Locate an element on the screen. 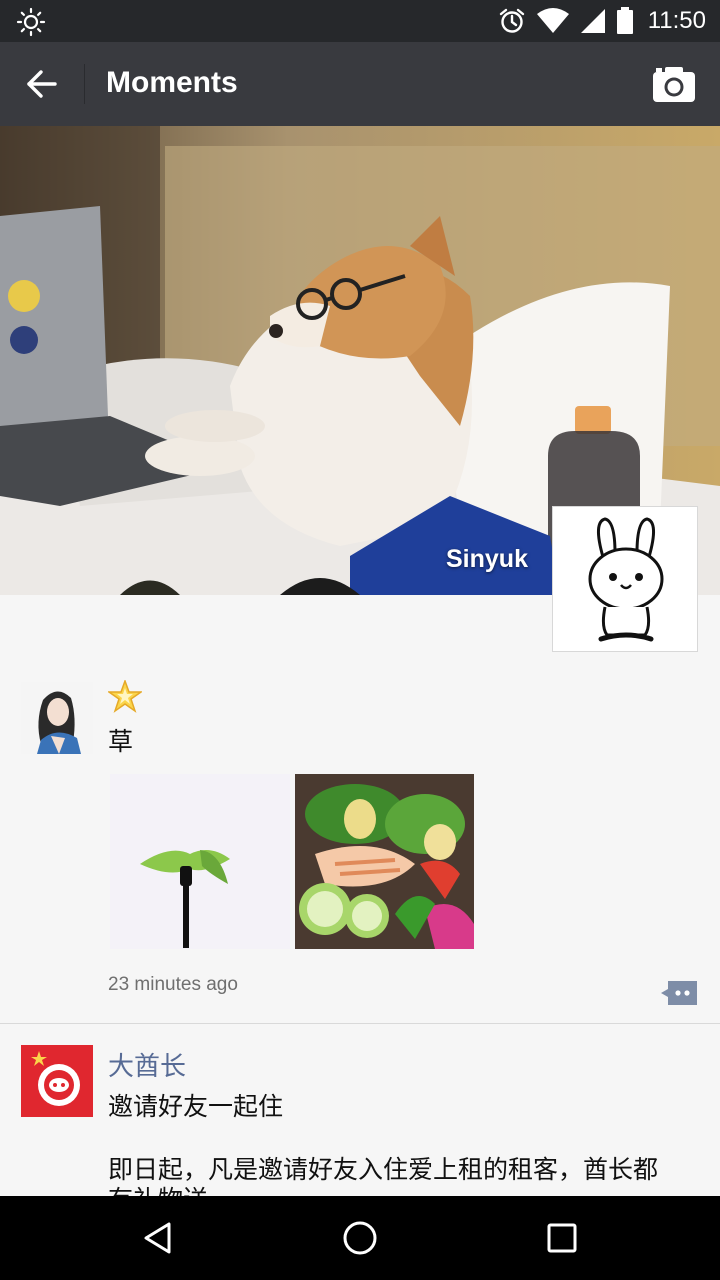 The height and width of the screenshot is (1280, 720). nav-back-button is located at coordinates (158, 1238).